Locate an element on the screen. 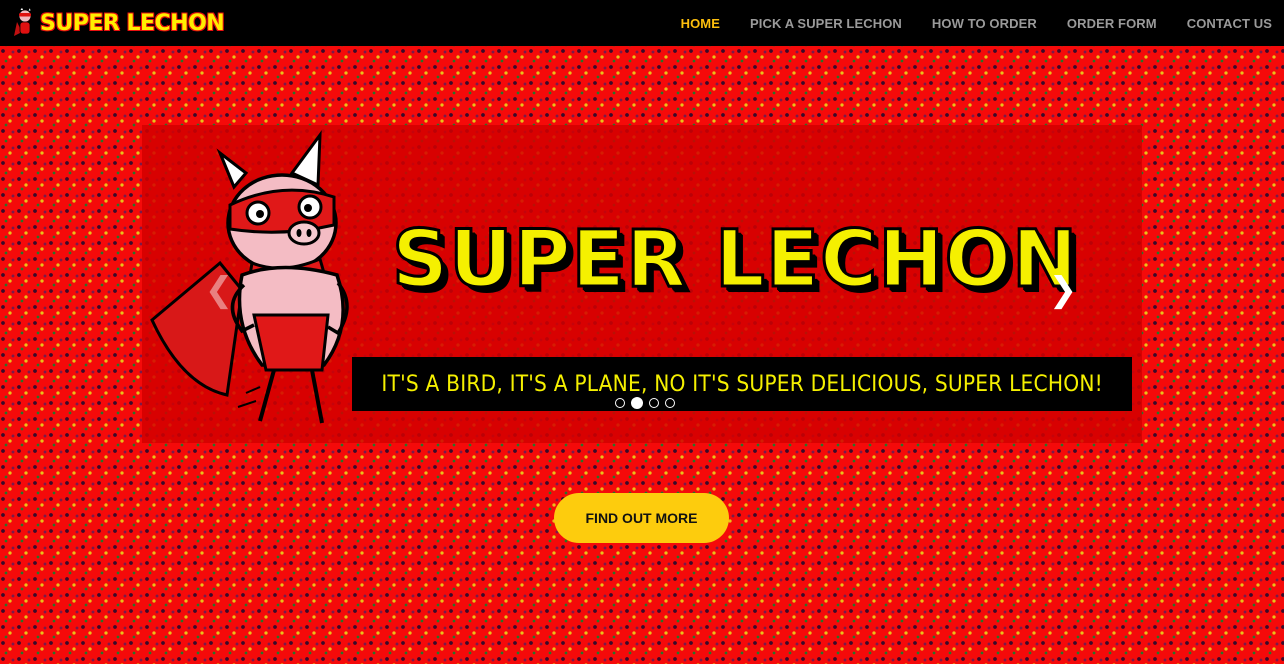 The width and height of the screenshot is (1284, 664). carousel-next-button: ❯ is located at coordinates (1063, 290).